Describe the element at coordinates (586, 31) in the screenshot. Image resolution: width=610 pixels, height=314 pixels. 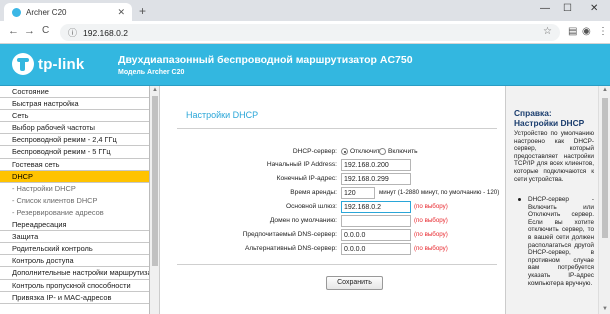
I see `account-icon: ◉` at that location.